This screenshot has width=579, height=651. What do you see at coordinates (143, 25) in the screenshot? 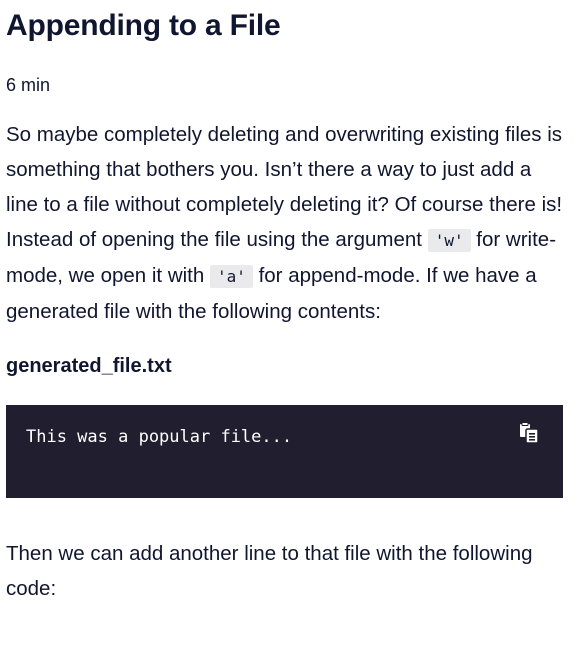
I see `lesson-title: Appending to a File` at bounding box center [143, 25].